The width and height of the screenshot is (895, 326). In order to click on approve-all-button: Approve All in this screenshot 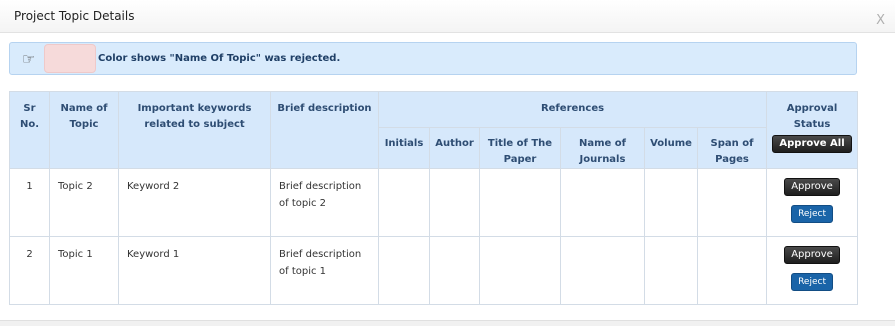, I will do `click(812, 144)`.